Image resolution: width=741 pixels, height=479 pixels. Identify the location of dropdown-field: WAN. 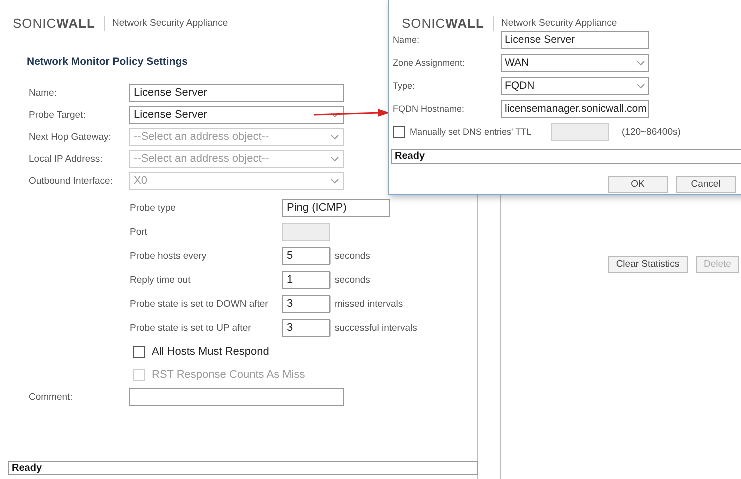
(575, 63).